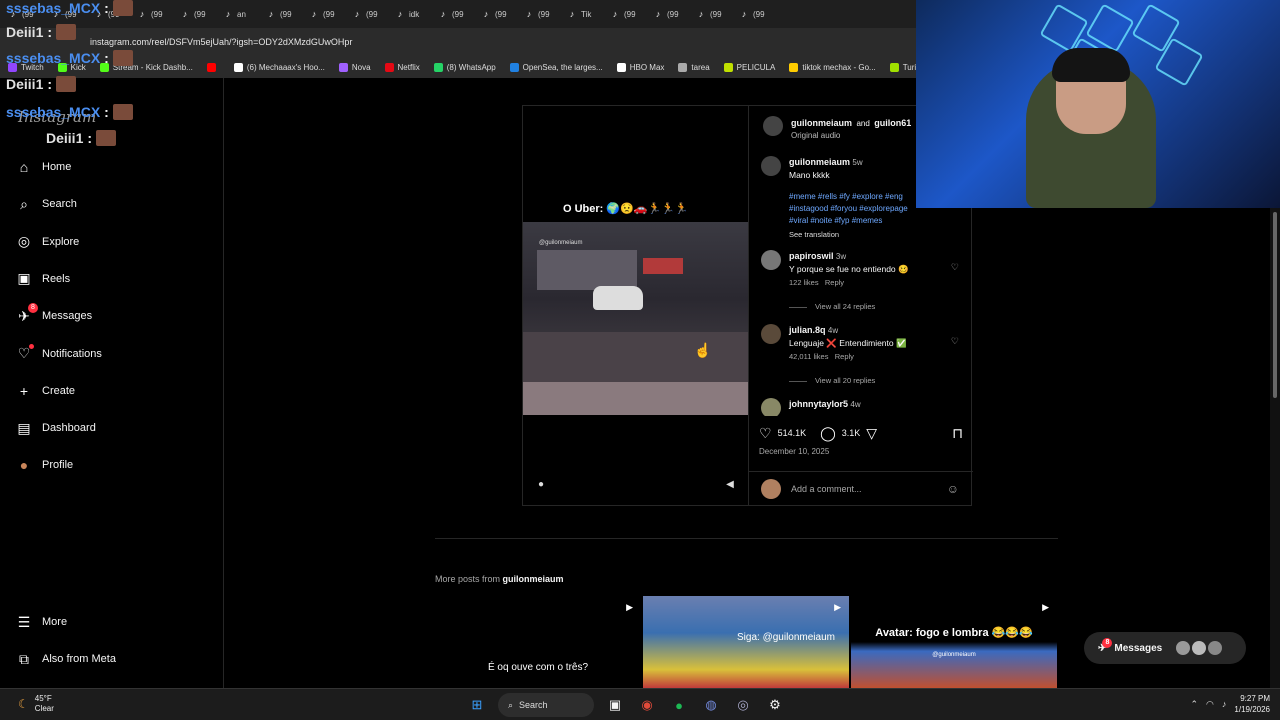 Image resolution: width=1280 pixels, height=720 pixels. Describe the element at coordinates (25, 84) in the screenshot. I see `chat-username: Deiii1` at that location.